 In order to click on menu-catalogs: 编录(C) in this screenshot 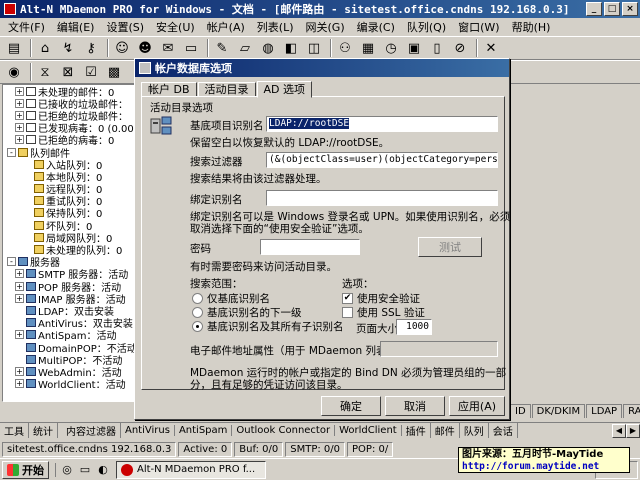, I will do `click(376, 27)`.